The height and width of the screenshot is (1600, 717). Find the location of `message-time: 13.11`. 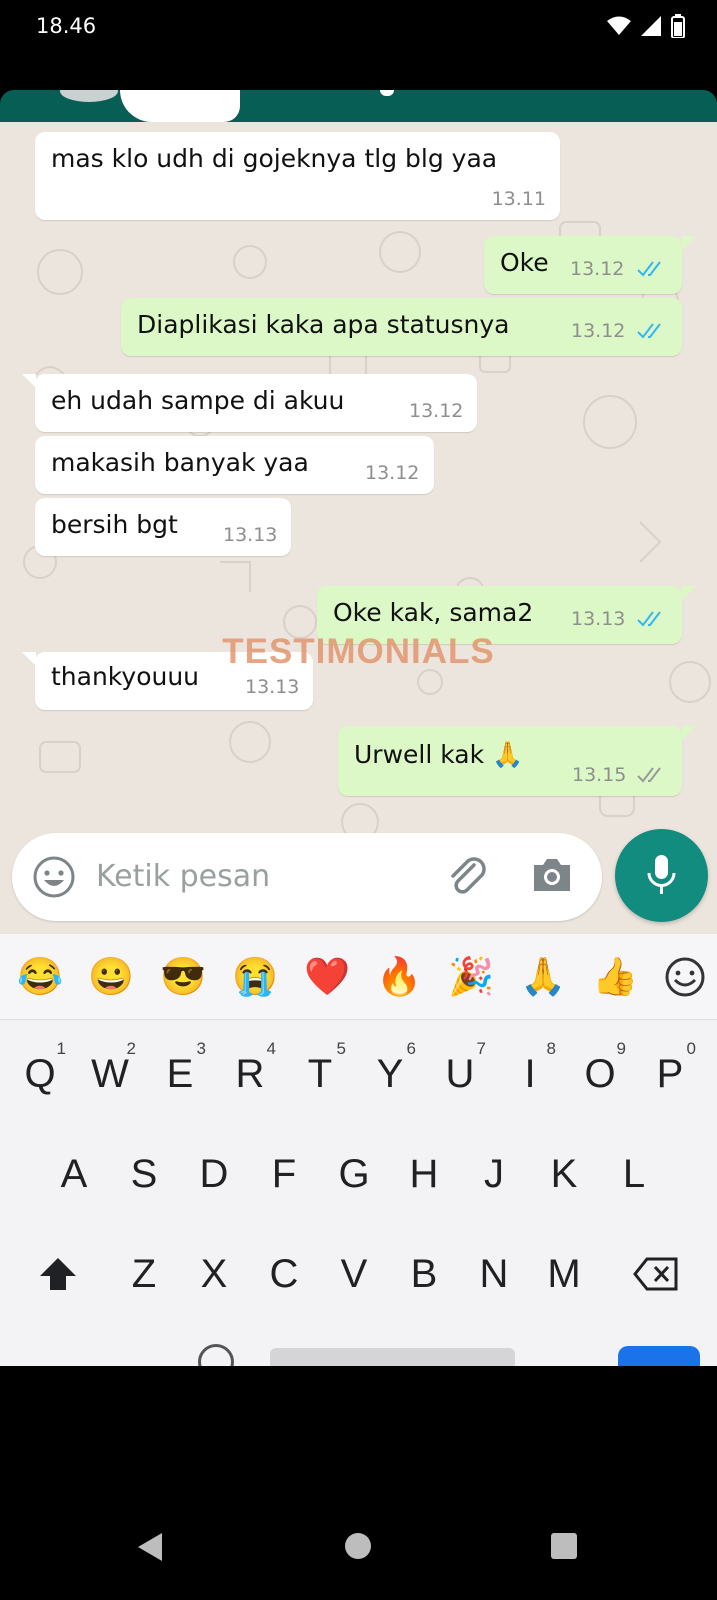

message-time: 13.11 is located at coordinates (518, 199).